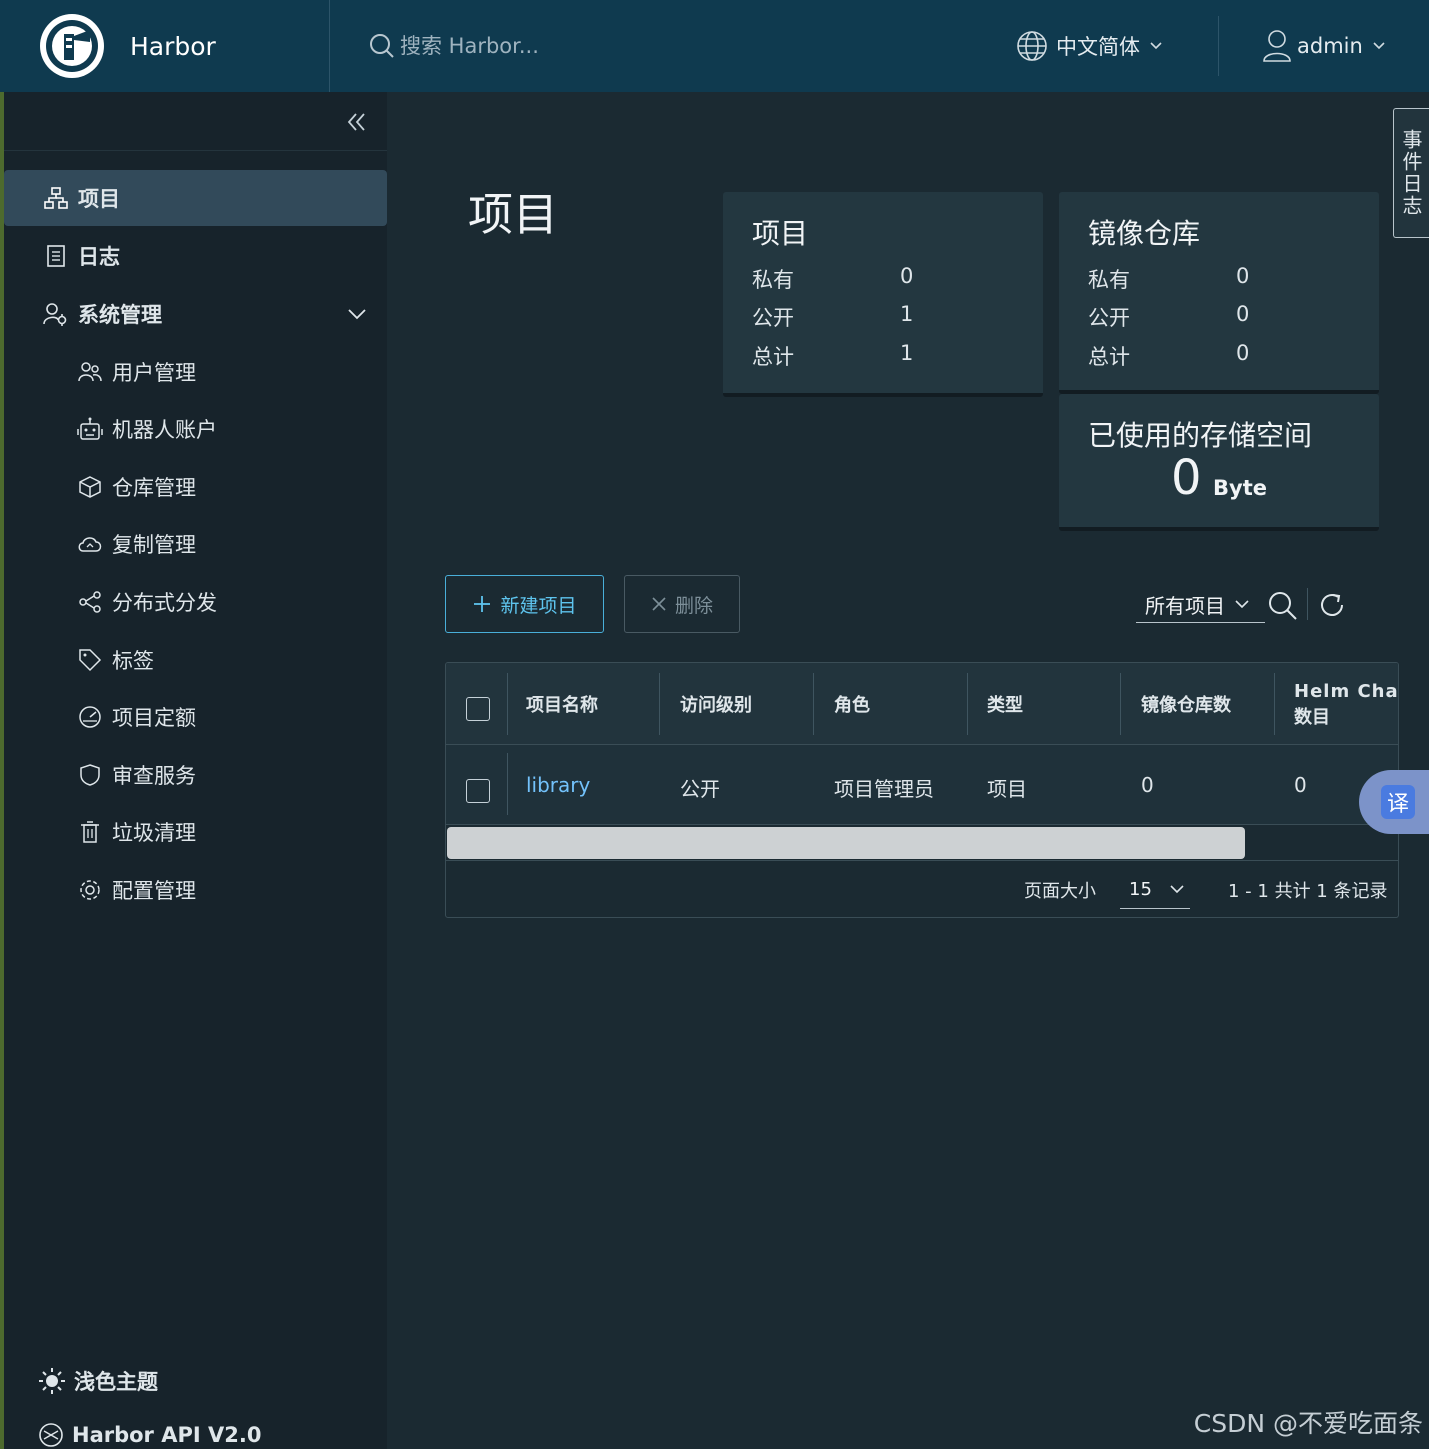 This screenshot has width=1429, height=1449. I want to click on stat-total: 总计 1, so click(833, 355).